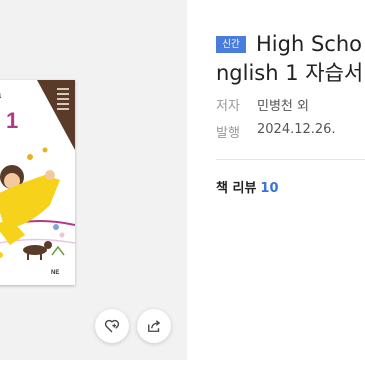  I want to click on share-icon, so click(154, 326).